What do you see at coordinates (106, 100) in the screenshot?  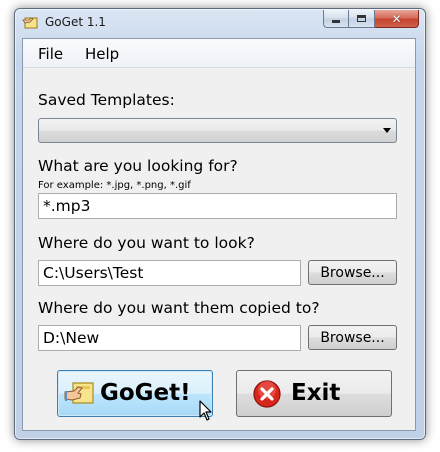 I see `saved-templates-label: Saved Templates:` at bounding box center [106, 100].